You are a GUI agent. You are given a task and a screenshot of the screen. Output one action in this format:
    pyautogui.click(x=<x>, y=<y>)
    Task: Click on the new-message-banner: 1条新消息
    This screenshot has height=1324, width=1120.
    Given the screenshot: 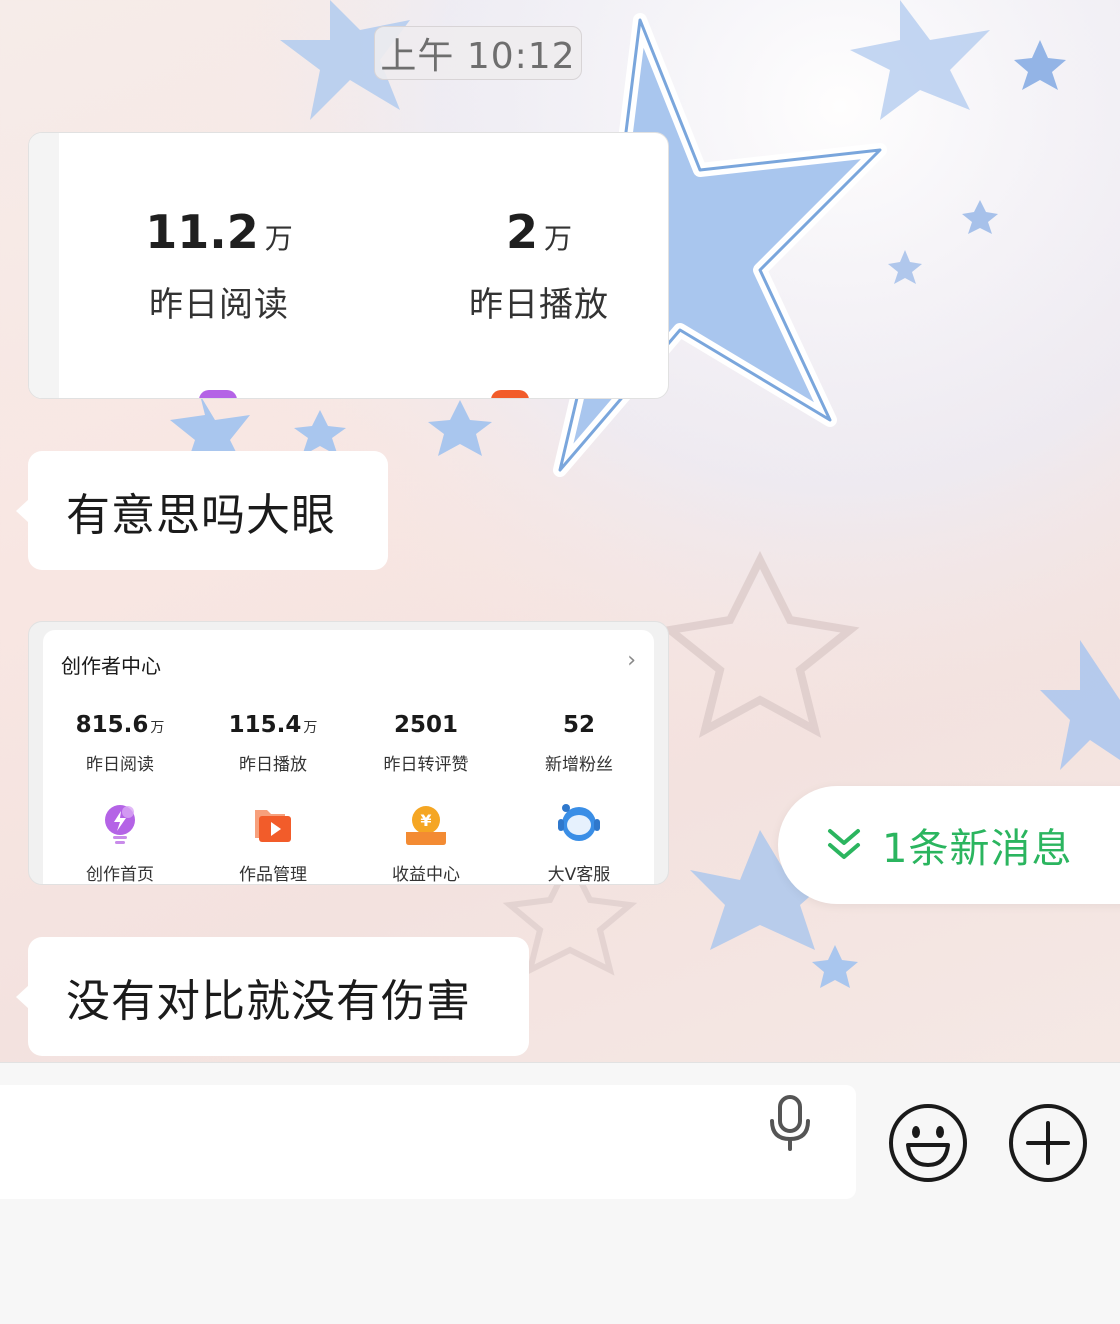 What is the action you would take?
    pyautogui.click(x=949, y=845)
    